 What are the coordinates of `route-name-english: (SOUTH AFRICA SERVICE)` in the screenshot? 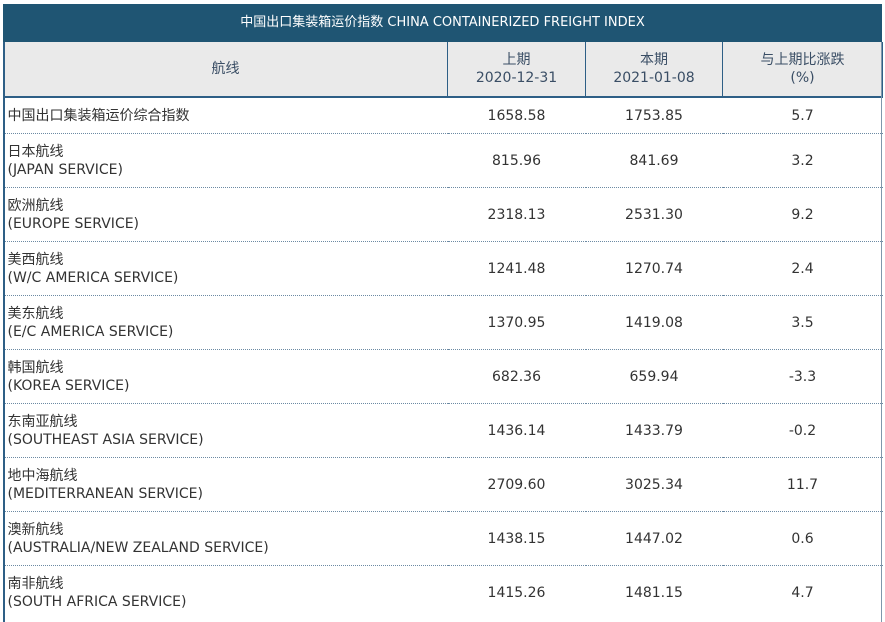 It's located at (97, 601).